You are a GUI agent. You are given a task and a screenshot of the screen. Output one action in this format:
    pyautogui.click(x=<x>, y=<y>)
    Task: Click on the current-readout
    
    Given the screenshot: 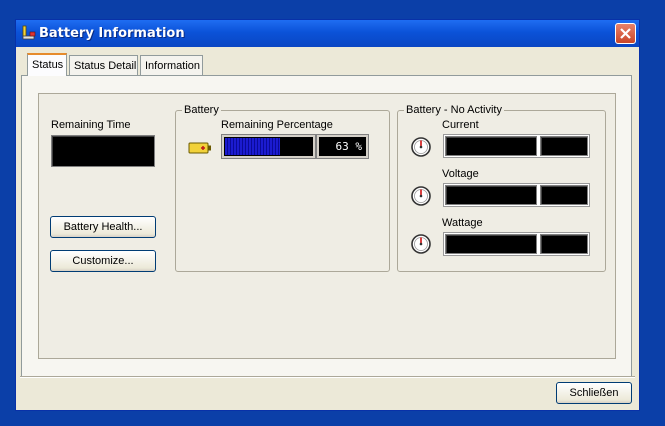 What is the action you would take?
    pyautogui.click(x=516, y=146)
    